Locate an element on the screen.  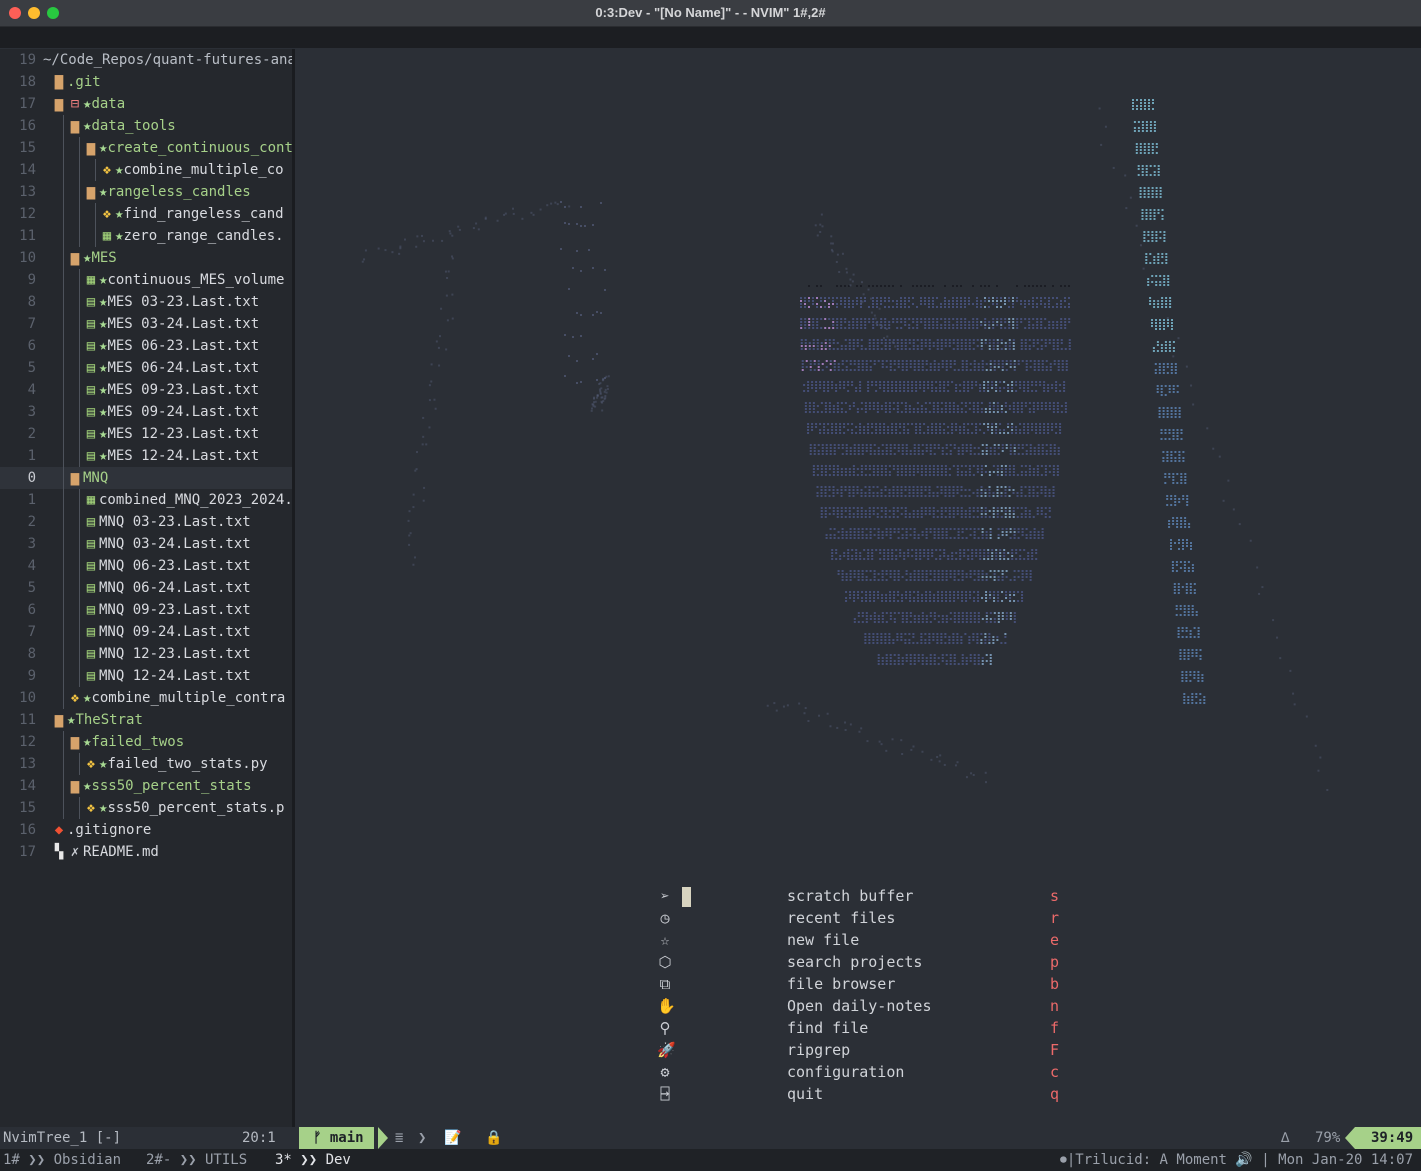
file-name: MES 09-24.Last.txt is located at coordinates (183, 412).